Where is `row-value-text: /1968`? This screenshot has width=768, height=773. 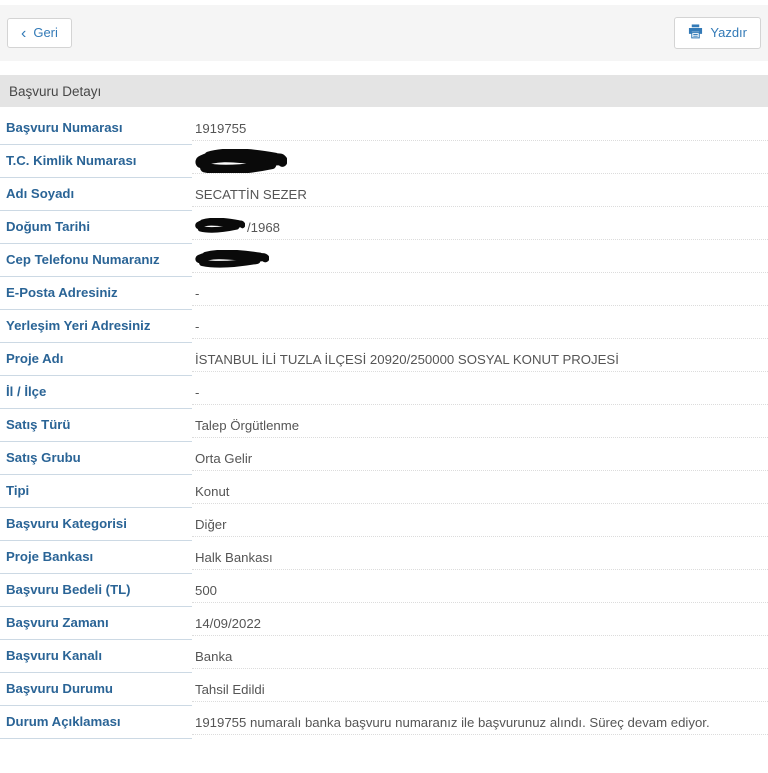 row-value-text: /1968 is located at coordinates (264, 228).